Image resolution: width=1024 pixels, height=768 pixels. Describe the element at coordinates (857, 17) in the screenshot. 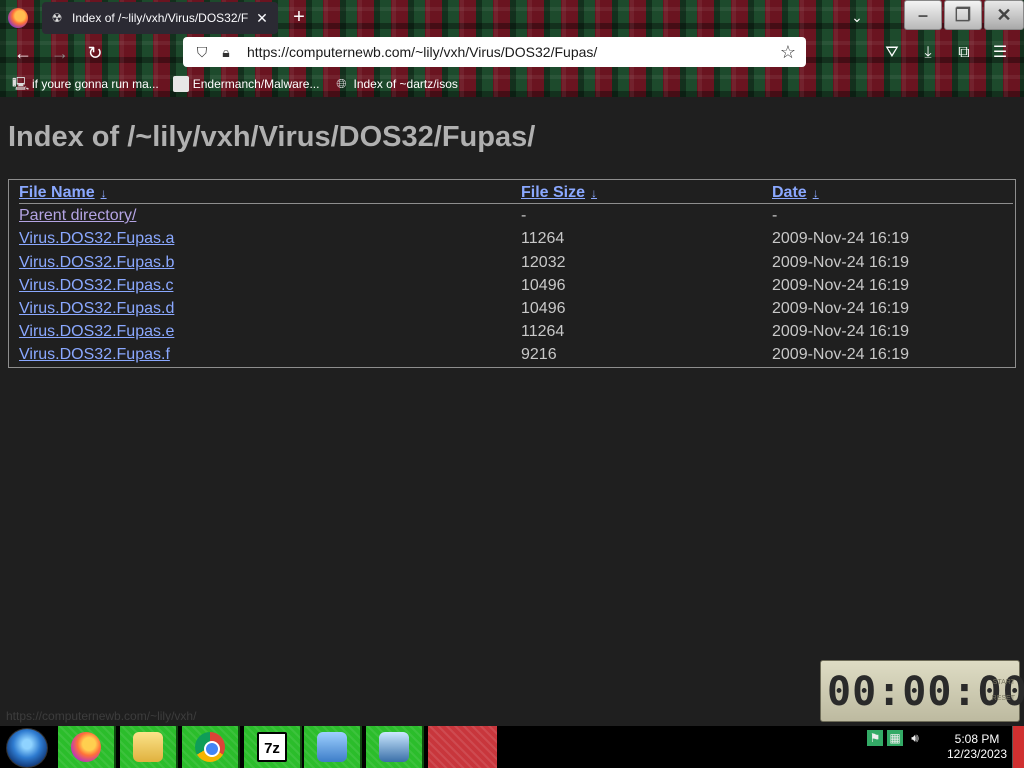

I see `chevron-down-icon: ⌄` at that location.